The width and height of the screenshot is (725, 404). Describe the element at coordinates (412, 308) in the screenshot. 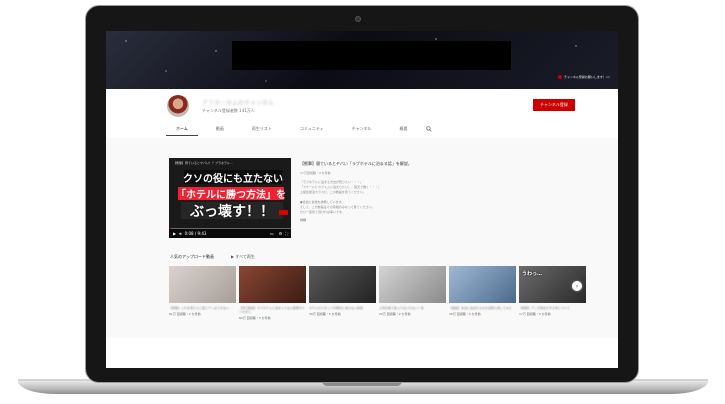

I see `video-title: 上司の前で言ってはいけない一言` at that location.